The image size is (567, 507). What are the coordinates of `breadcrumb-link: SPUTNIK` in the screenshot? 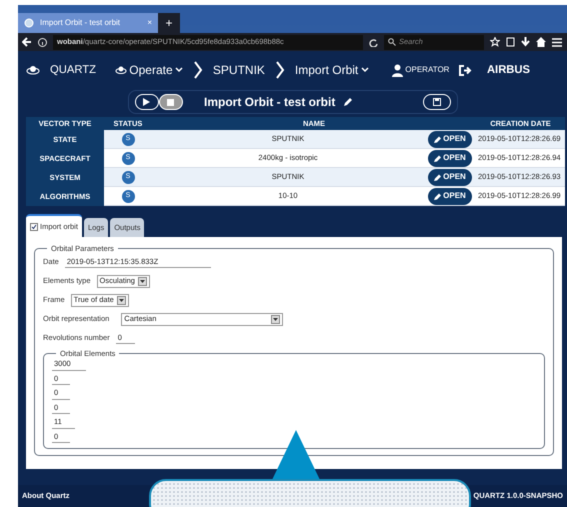 It's located at (238, 70).